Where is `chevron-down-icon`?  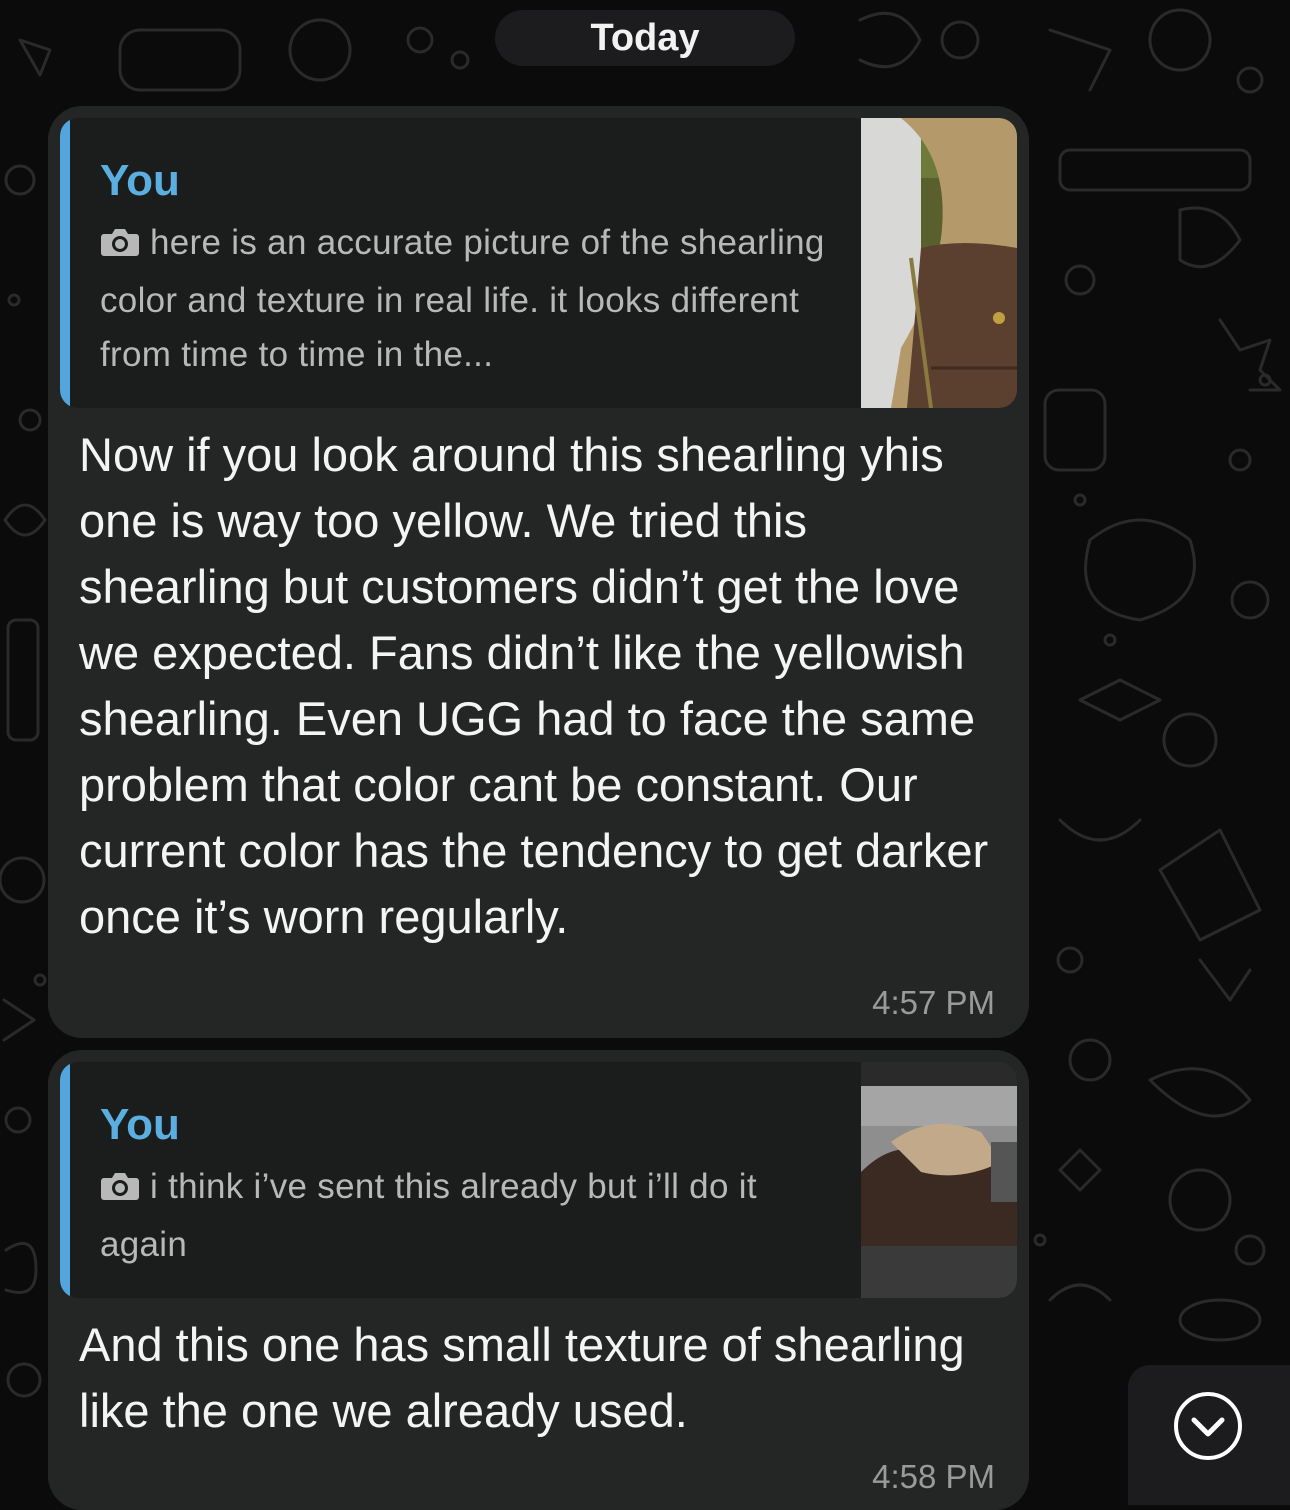 chevron-down-icon is located at coordinates (1208, 1426).